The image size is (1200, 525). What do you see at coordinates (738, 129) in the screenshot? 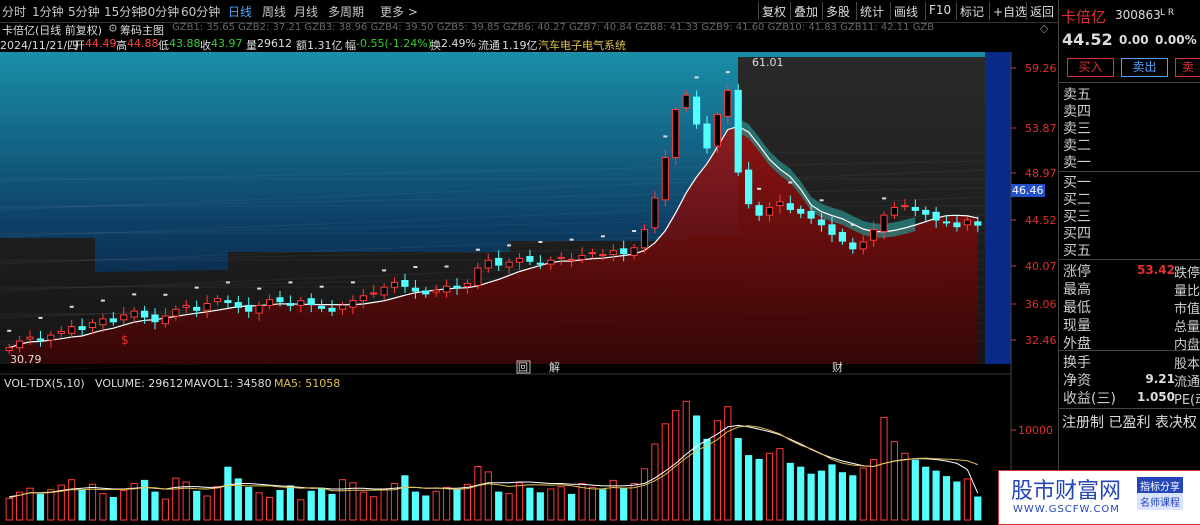
I see `candle` at bounding box center [738, 129].